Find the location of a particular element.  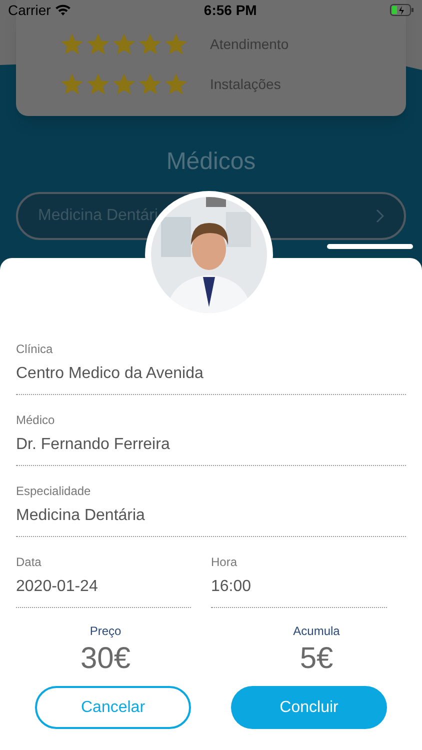

field-label: Clínica is located at coordinates (35, 349).